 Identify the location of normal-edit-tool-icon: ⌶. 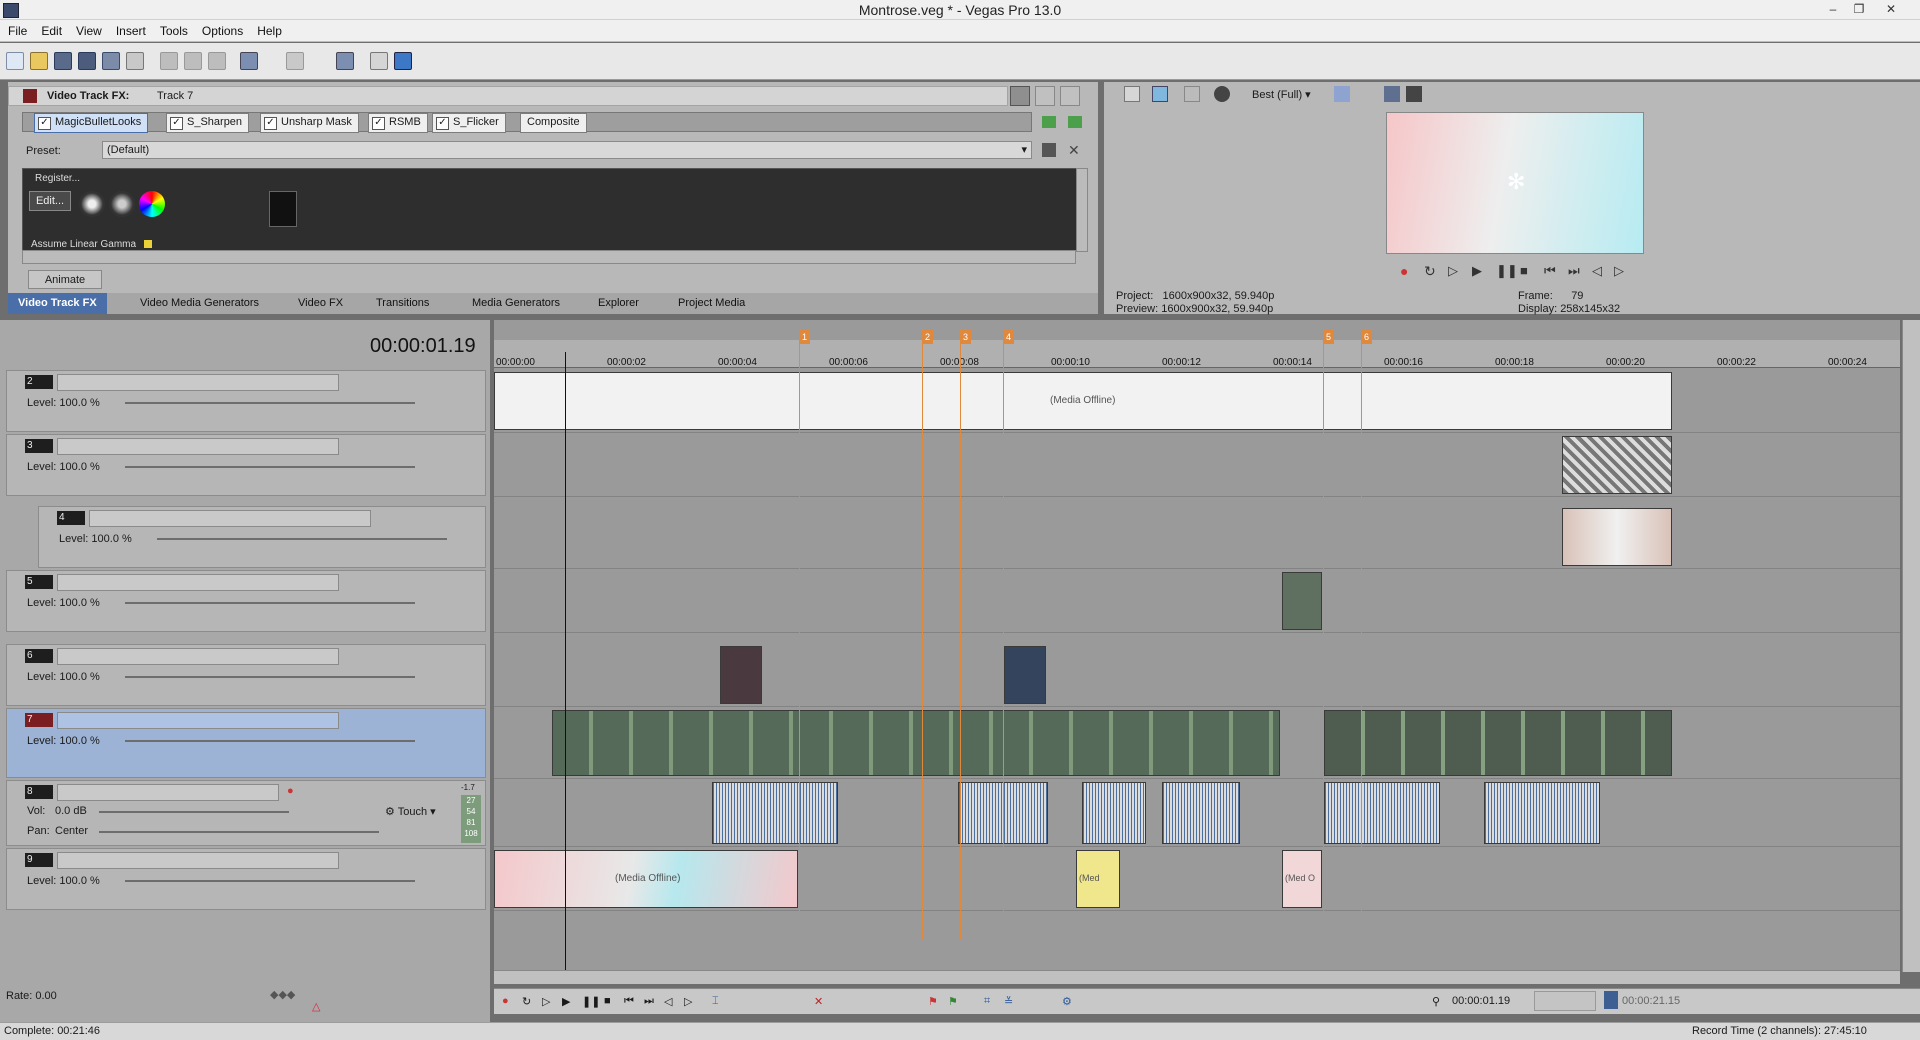
(719, 1002).